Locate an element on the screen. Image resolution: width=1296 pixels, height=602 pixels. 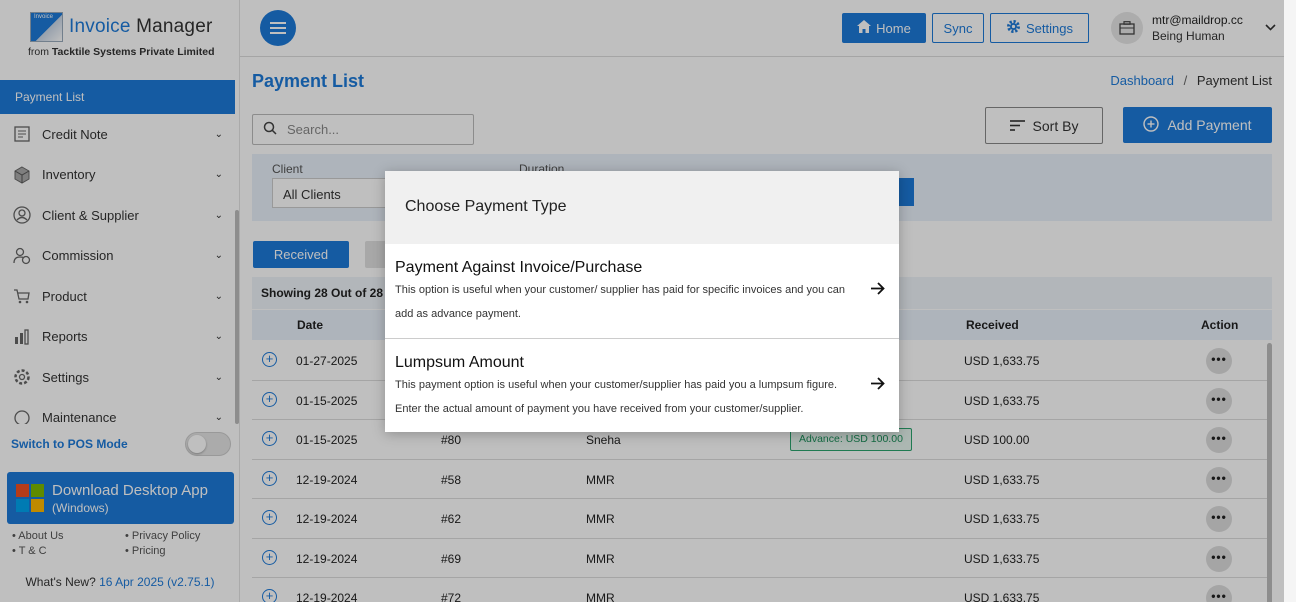
dialog-title: Choose Payment Type is located at coordinates (642, 207).